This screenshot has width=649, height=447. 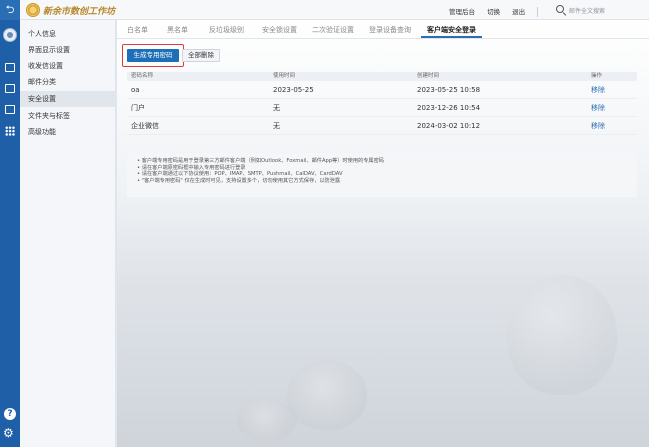 What do you see at coordinates (226, 30) in the screenshot?
I see `tab-spam-level: 反垃圾级别` at bounding box center [226, 30].